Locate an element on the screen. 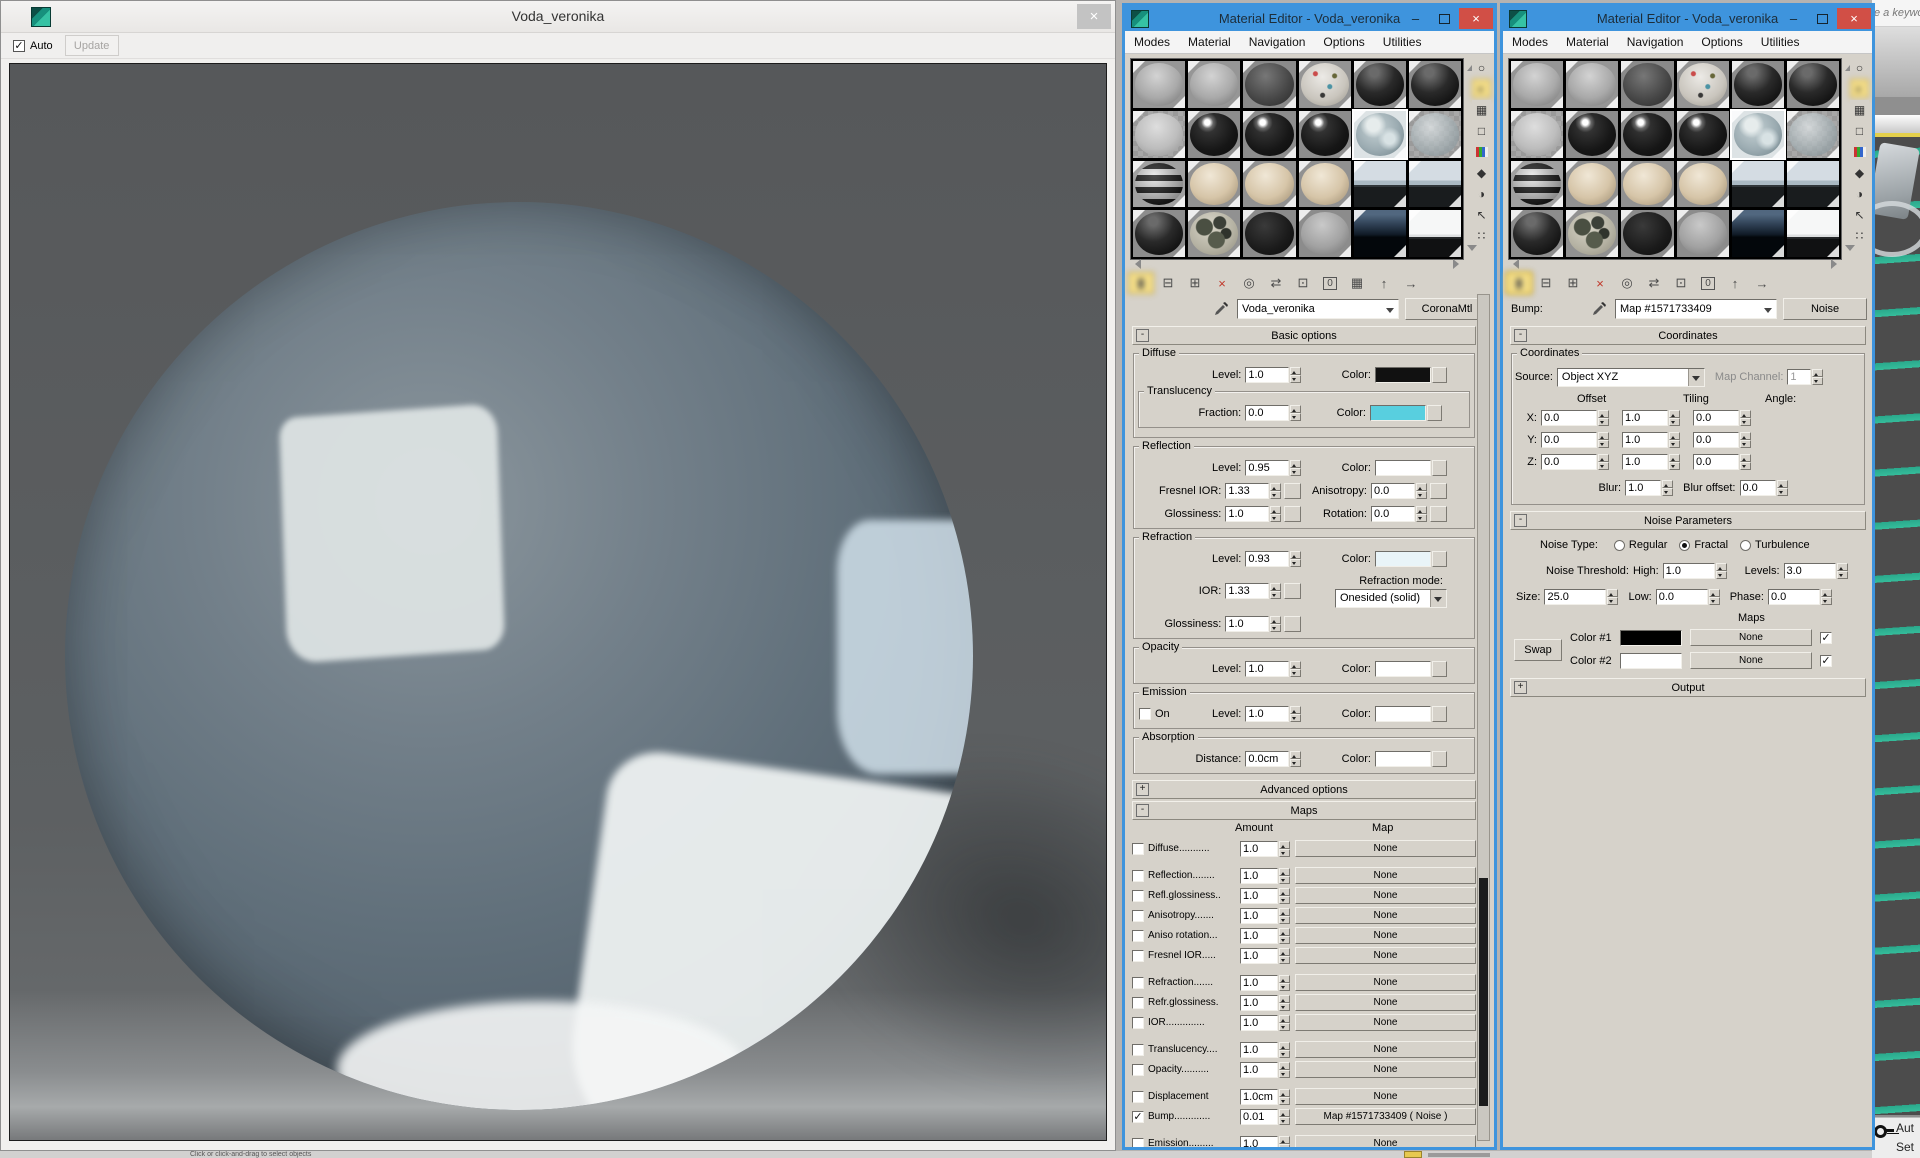  spinner-field: 0.0cm is located at coordinates (1273, 758).